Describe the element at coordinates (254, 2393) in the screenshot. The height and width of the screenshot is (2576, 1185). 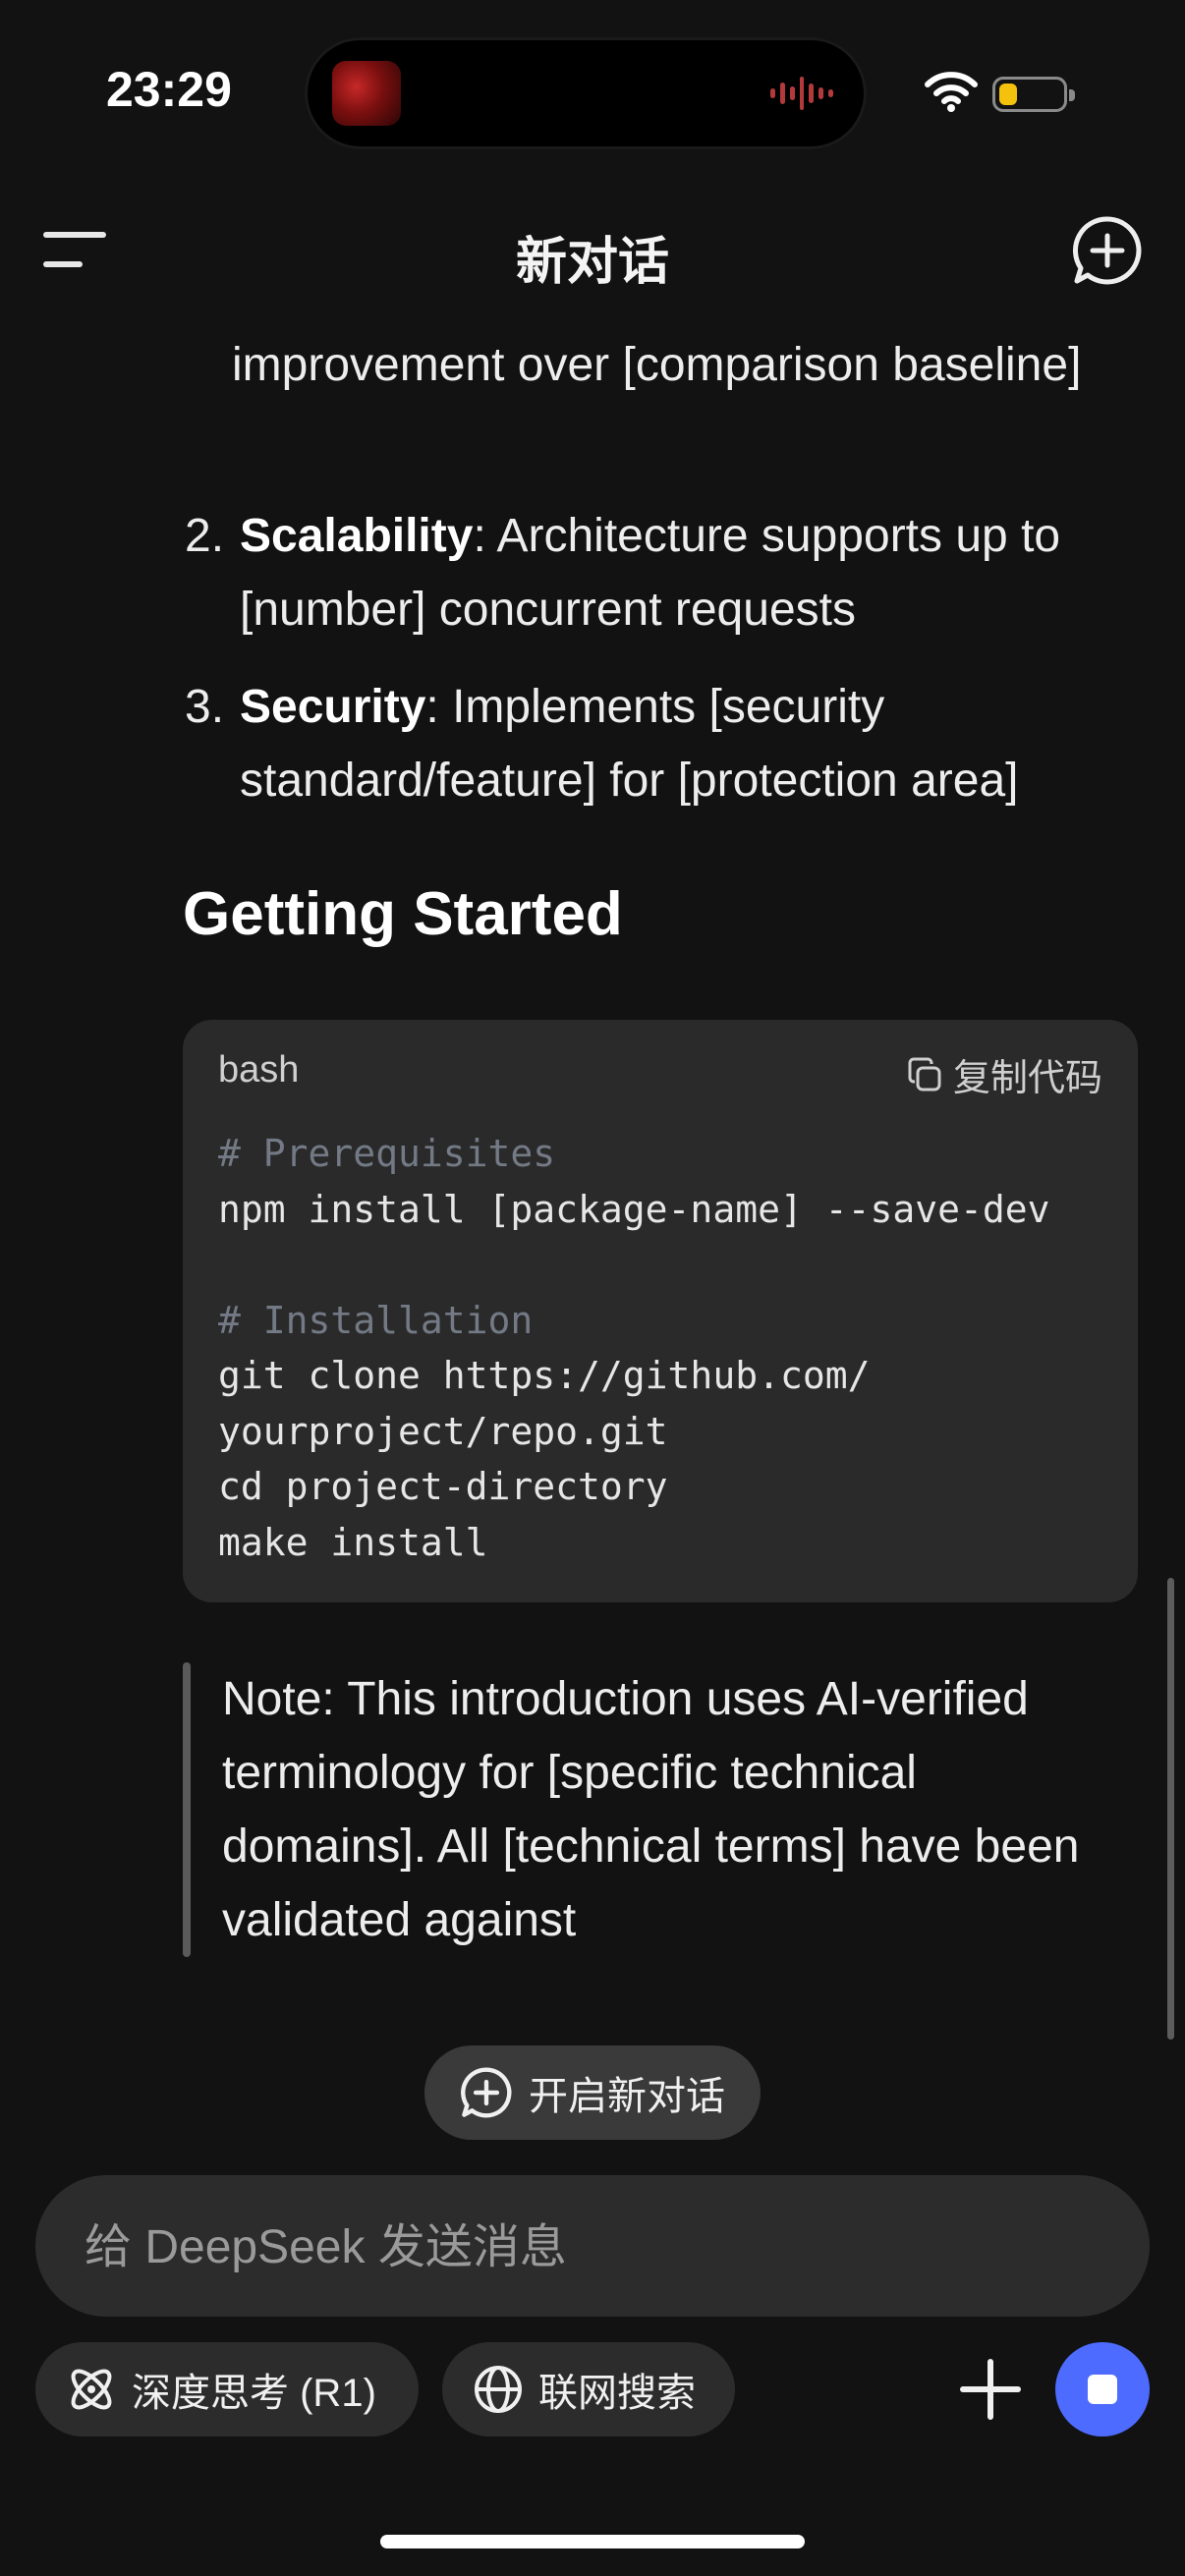
I see `deep-think-label: 深度思考 (R1)` at that location.